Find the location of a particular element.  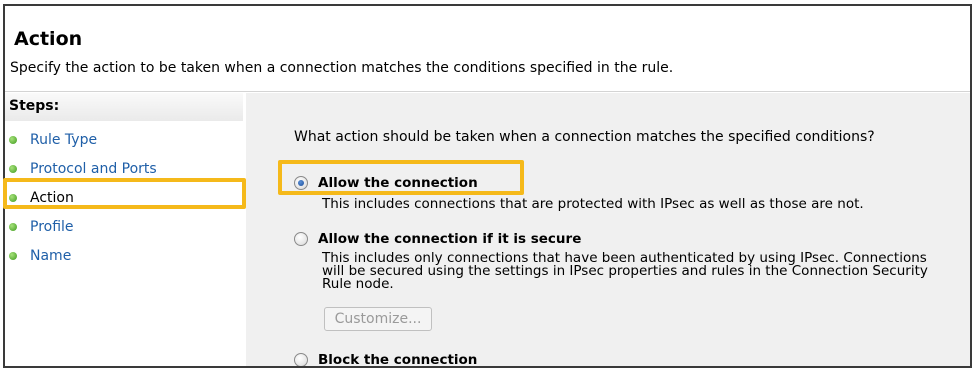

allow-if-secure-radio is located at coordinates (301, 239).